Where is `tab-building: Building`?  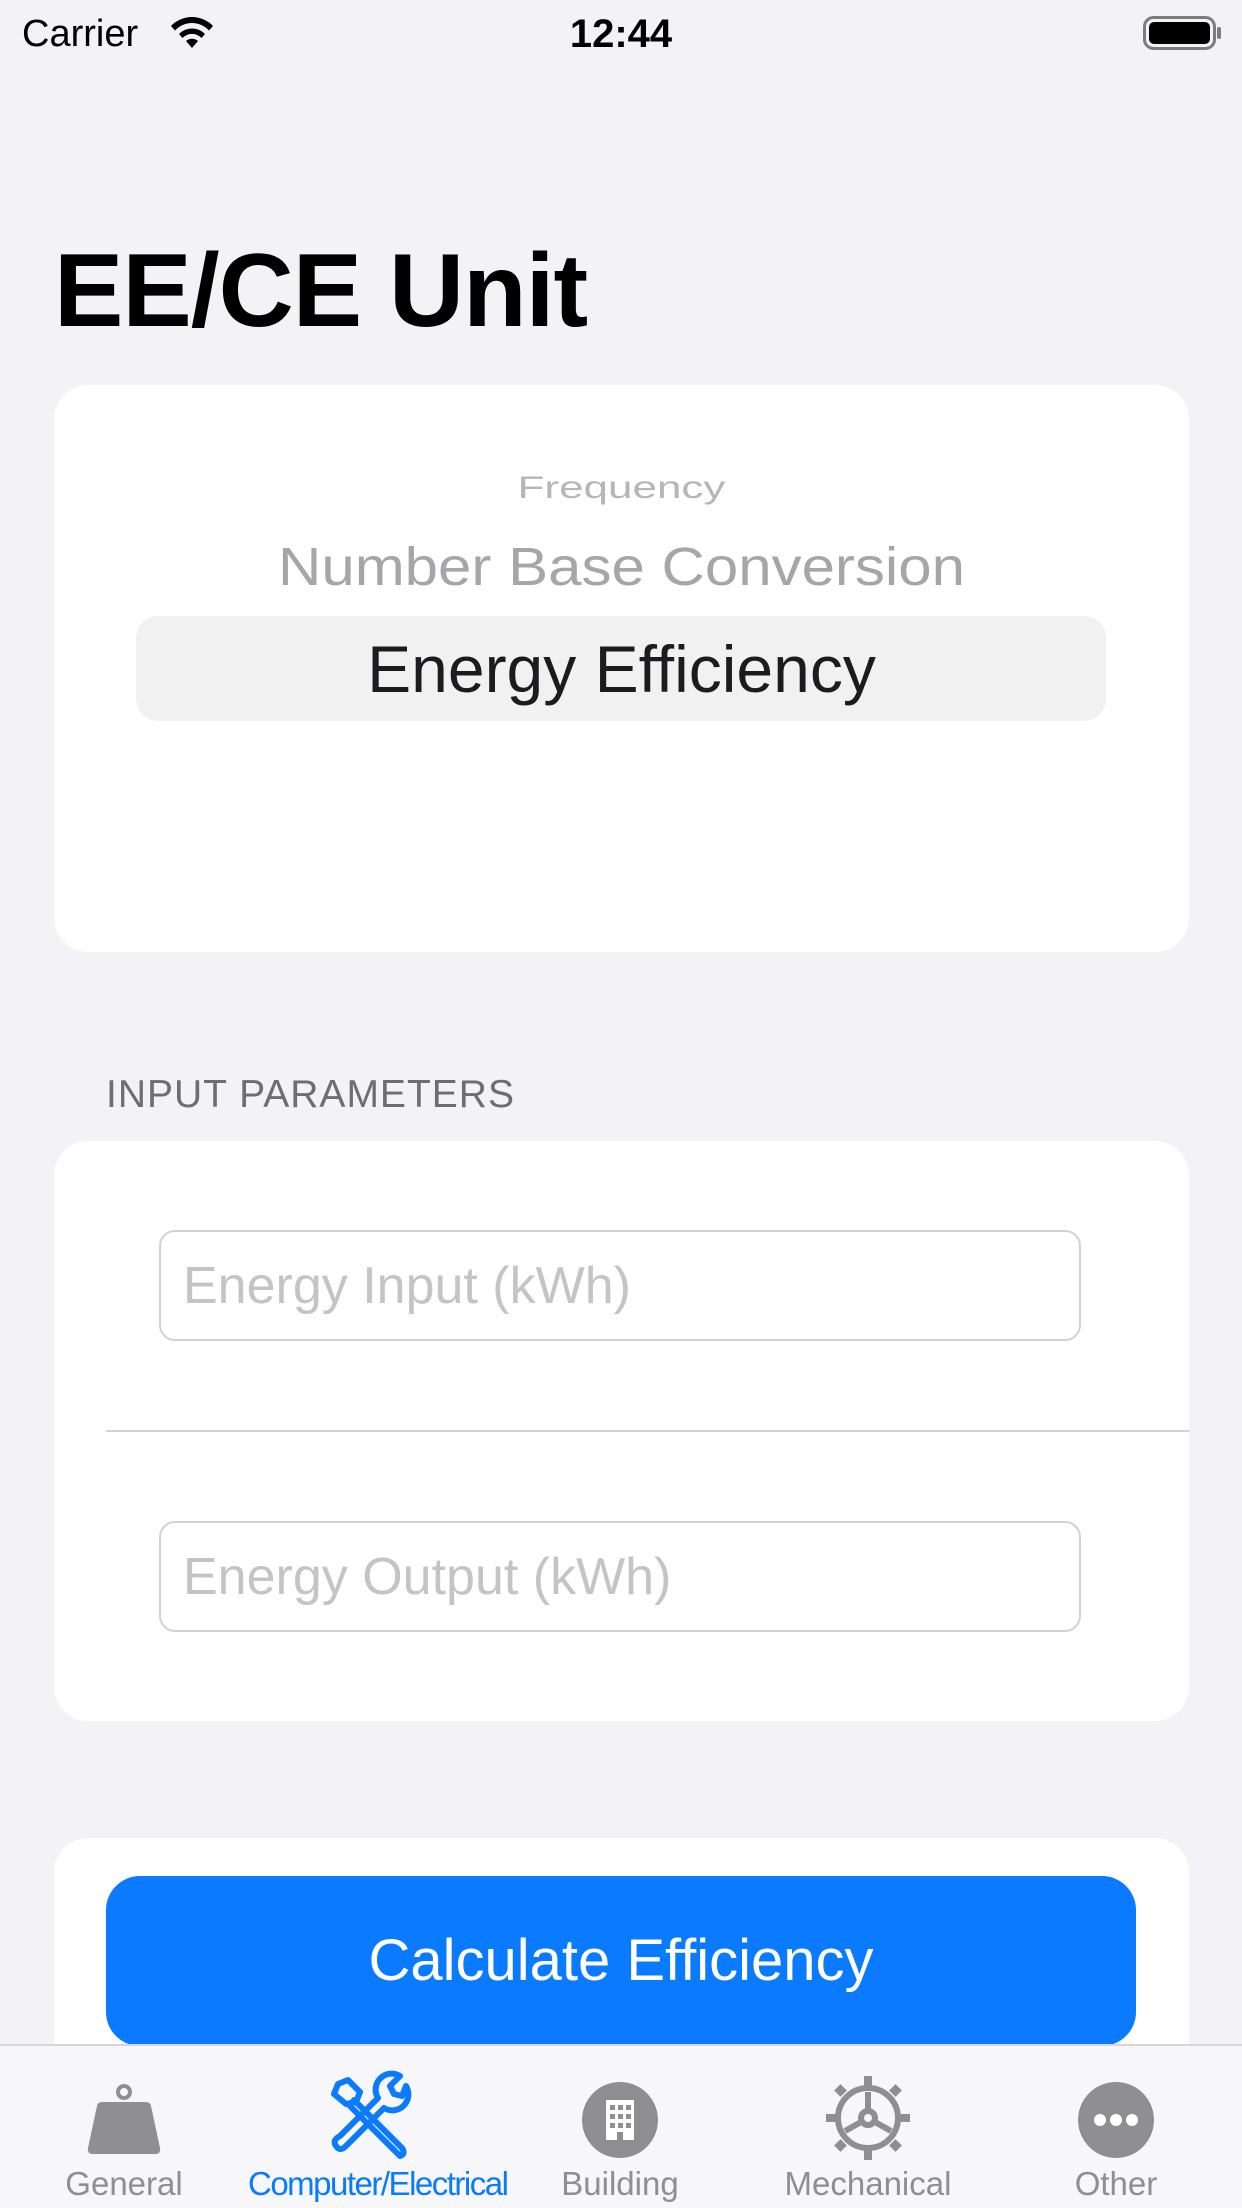
tab-building: Building is located at coordinates (620, 2127).